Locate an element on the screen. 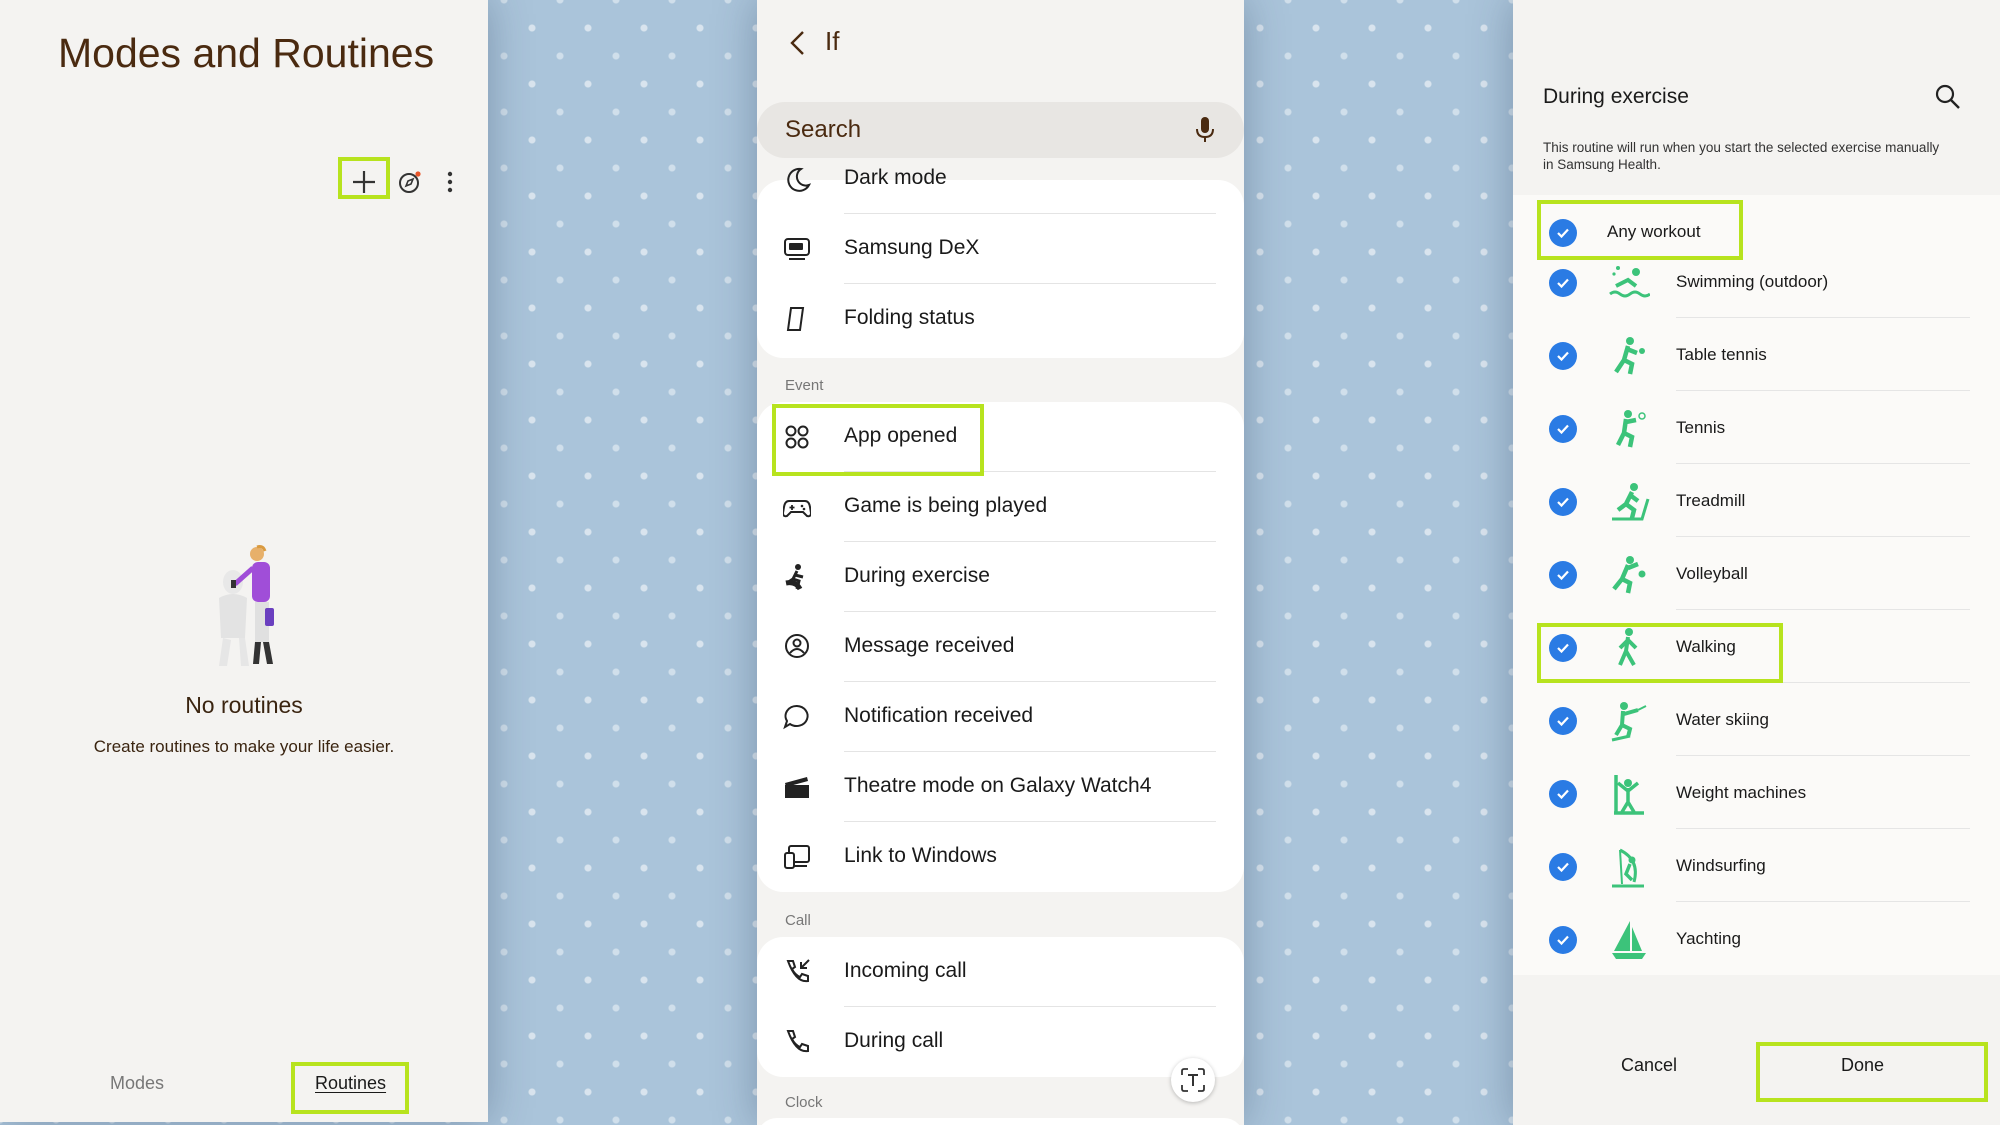  search-icon is located at coordinates (1948, 97).